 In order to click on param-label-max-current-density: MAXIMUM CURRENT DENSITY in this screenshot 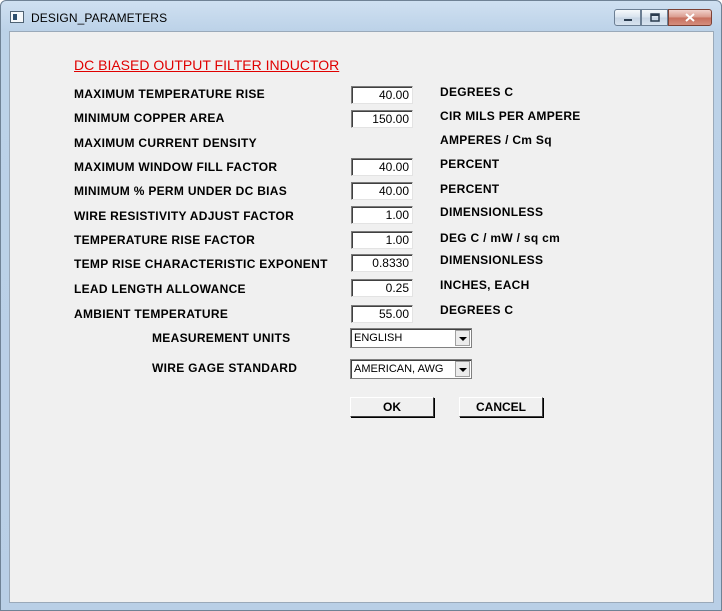, I will do `click(165, 143)`.